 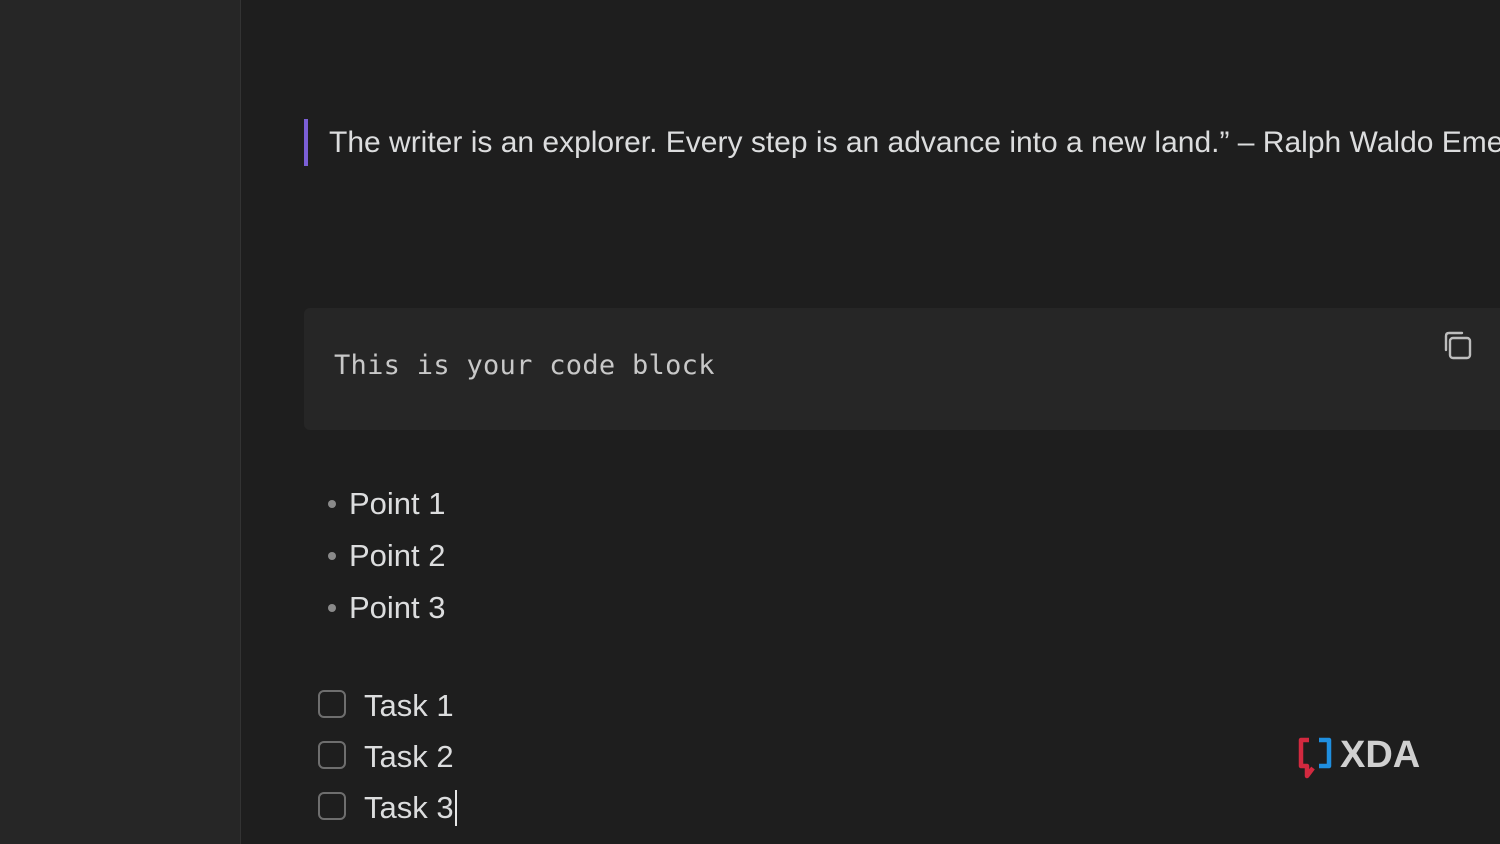 I want to click on list-item-label: Point 1, so click(x=397, y=503).